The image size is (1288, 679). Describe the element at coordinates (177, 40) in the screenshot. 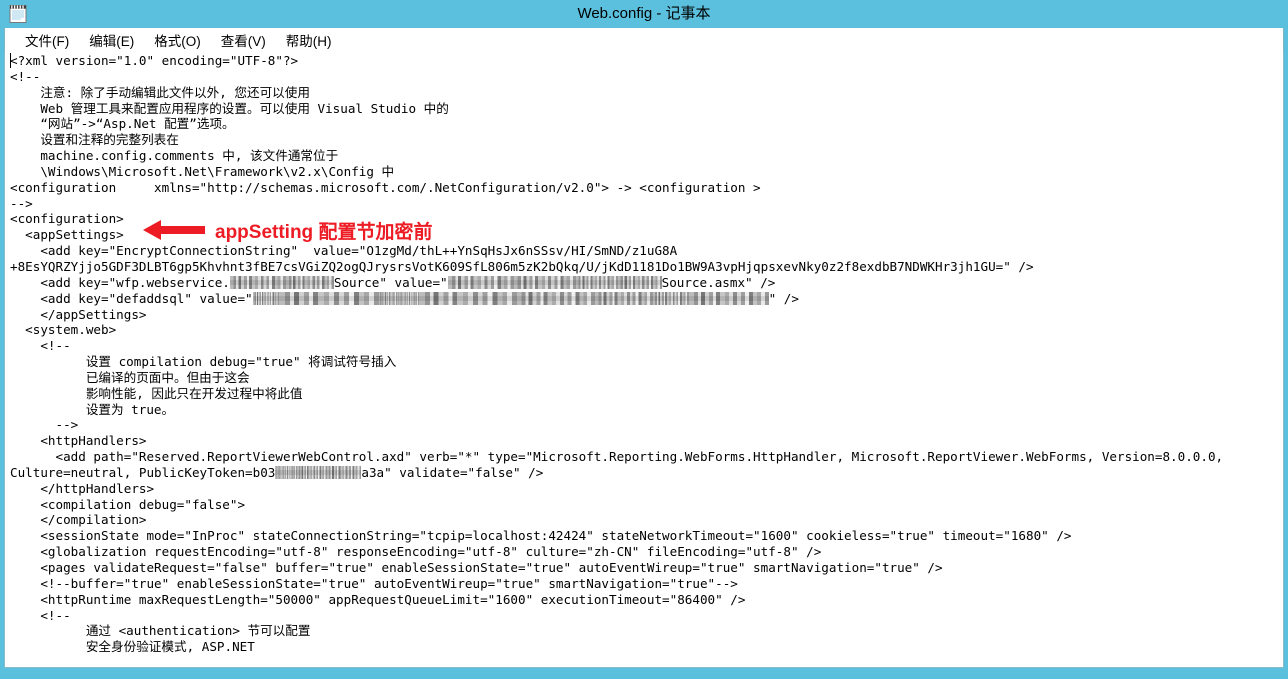

I see `menu-format: 格式(O)` at that location.